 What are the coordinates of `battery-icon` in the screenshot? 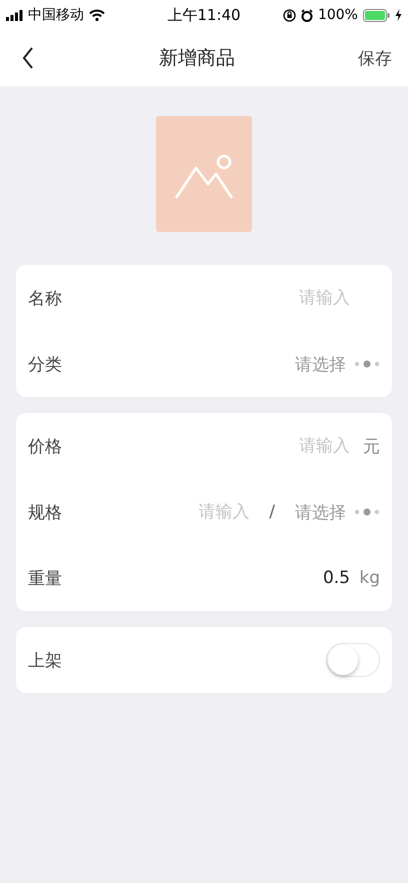 It's located at (376, 15).